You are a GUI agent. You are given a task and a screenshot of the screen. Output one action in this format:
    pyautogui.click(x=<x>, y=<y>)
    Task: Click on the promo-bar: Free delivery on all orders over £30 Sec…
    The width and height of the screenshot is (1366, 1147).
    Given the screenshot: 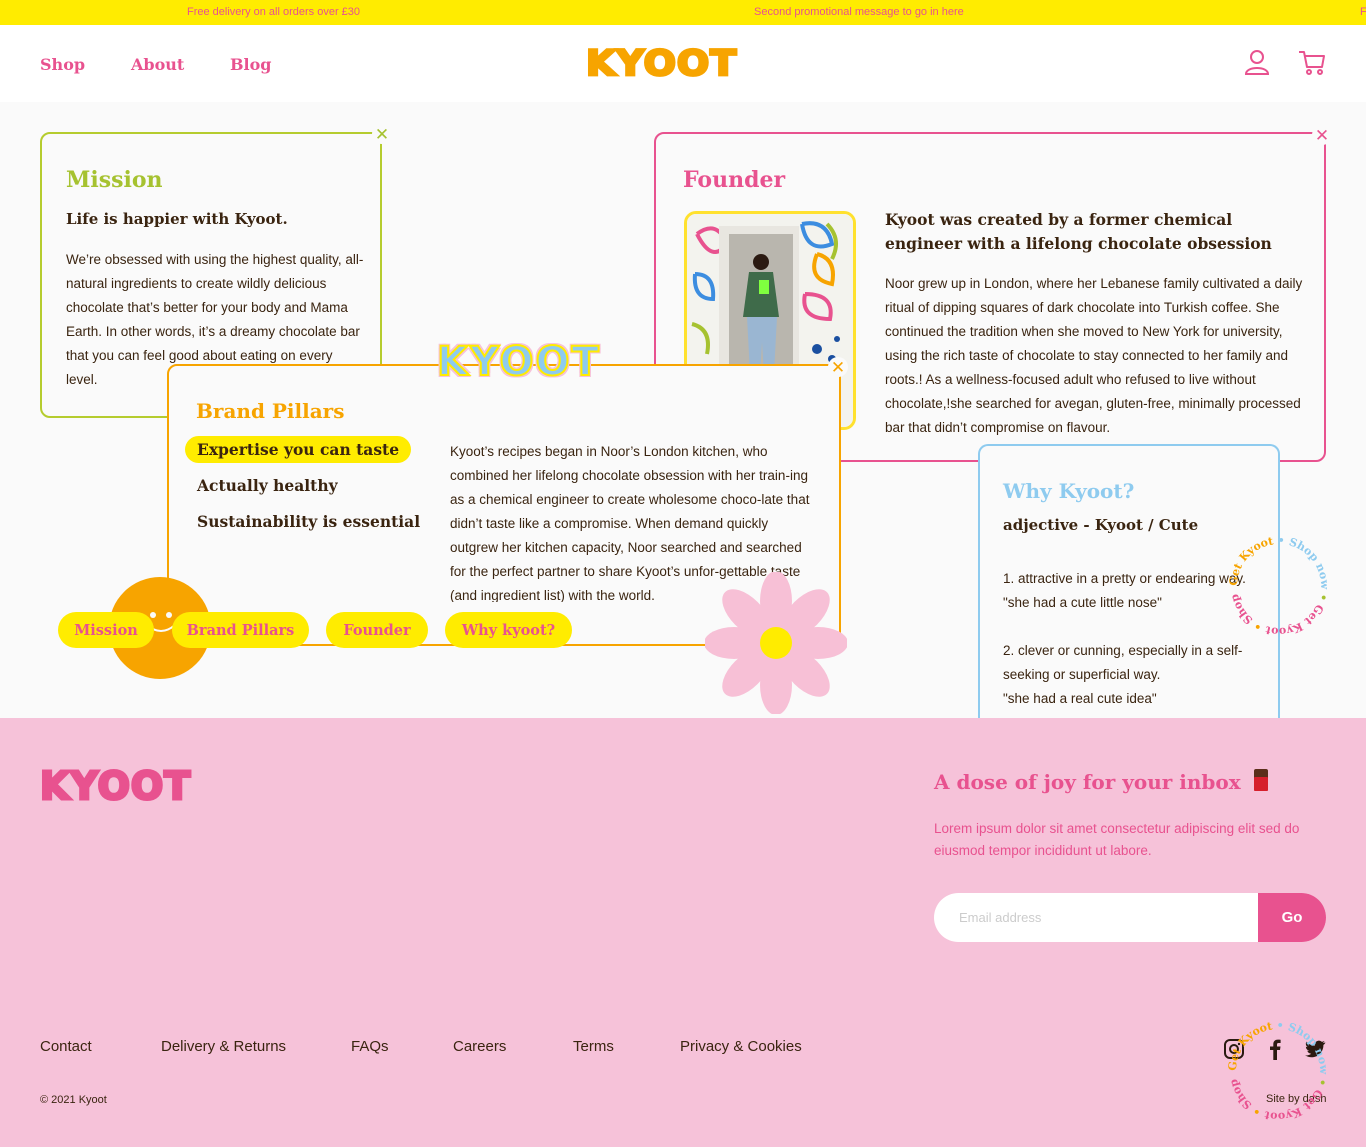 What is the action you would take?
    pyautogui.click(x=683, y=12)
    